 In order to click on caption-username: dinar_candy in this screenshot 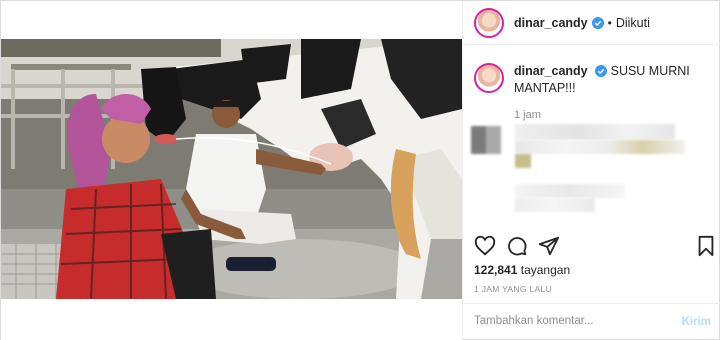, I will do `click(551, 71)`.